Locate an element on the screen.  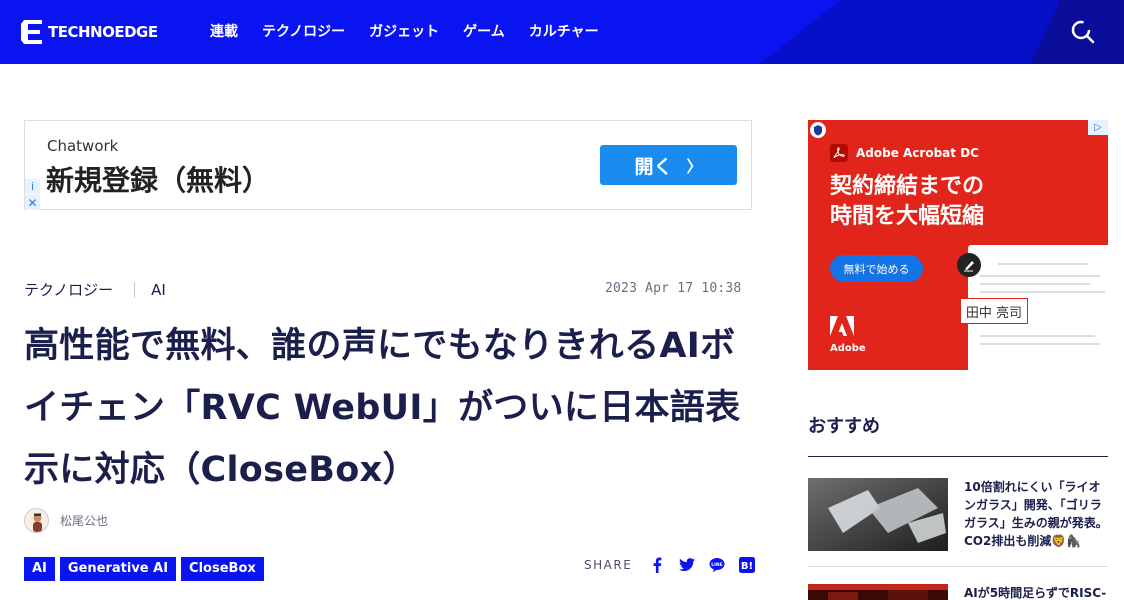
recommend-heading: おすすめ is located at coordinates (844, 426).